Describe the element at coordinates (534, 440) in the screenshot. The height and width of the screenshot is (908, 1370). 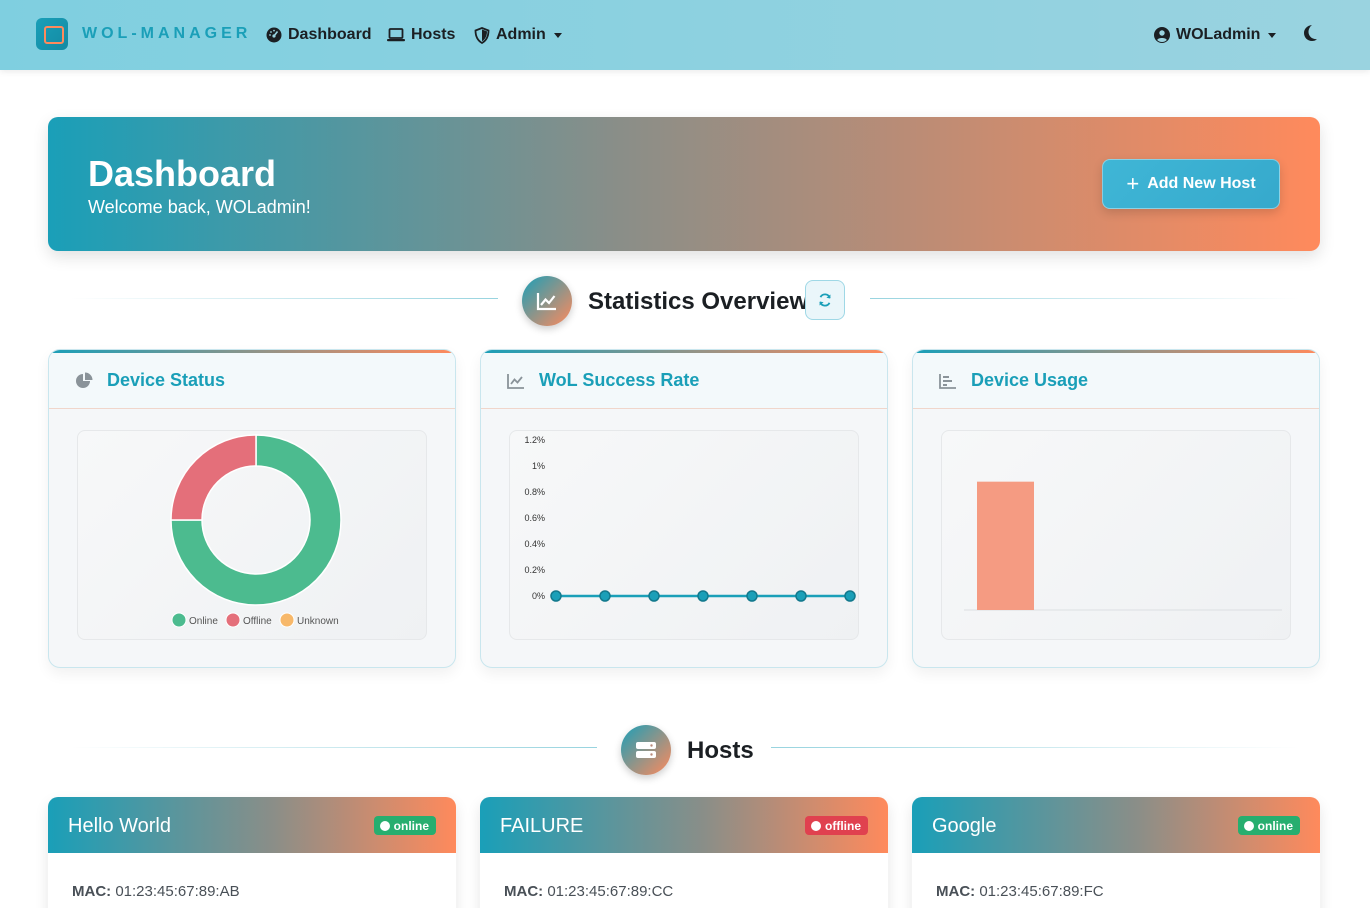
I see `y-tick-label: 1.2%` at that location.